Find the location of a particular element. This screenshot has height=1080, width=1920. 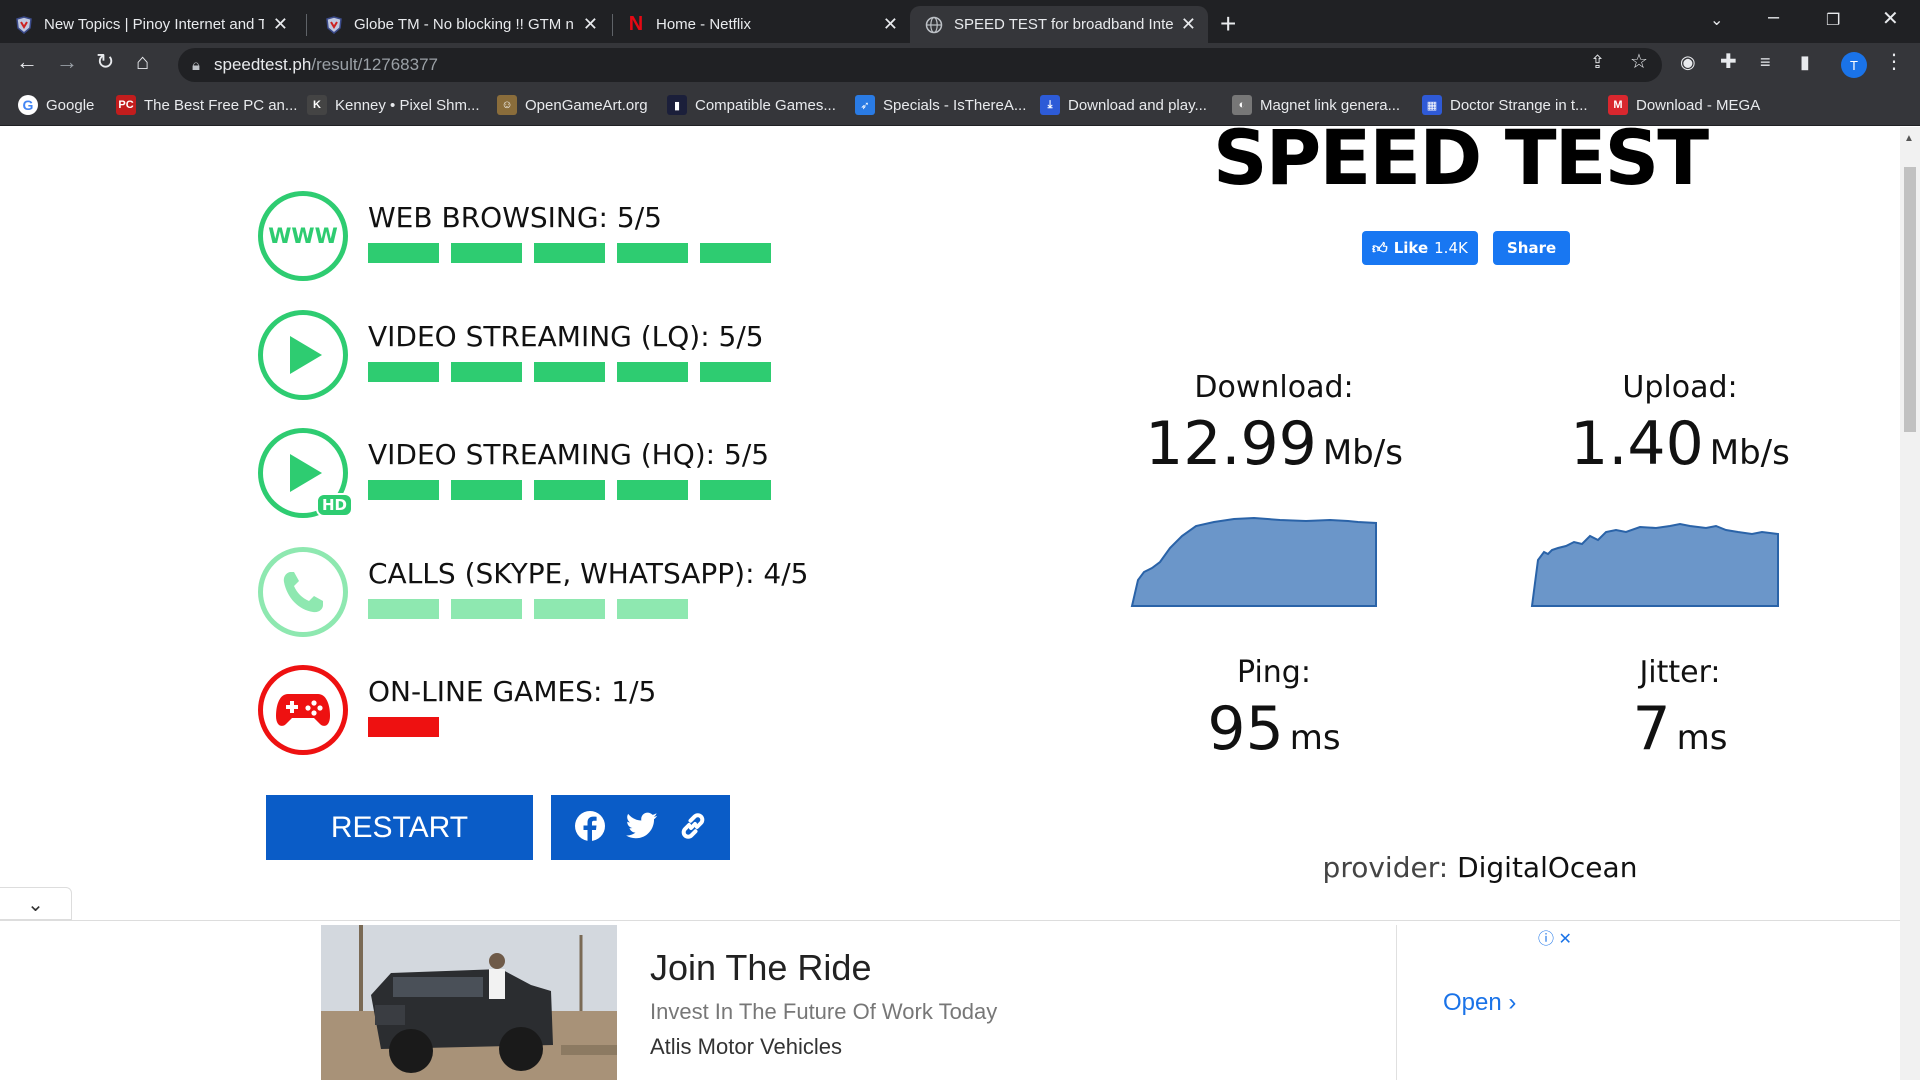

bookmark-item: G Google is located at coordinates (56, 105).